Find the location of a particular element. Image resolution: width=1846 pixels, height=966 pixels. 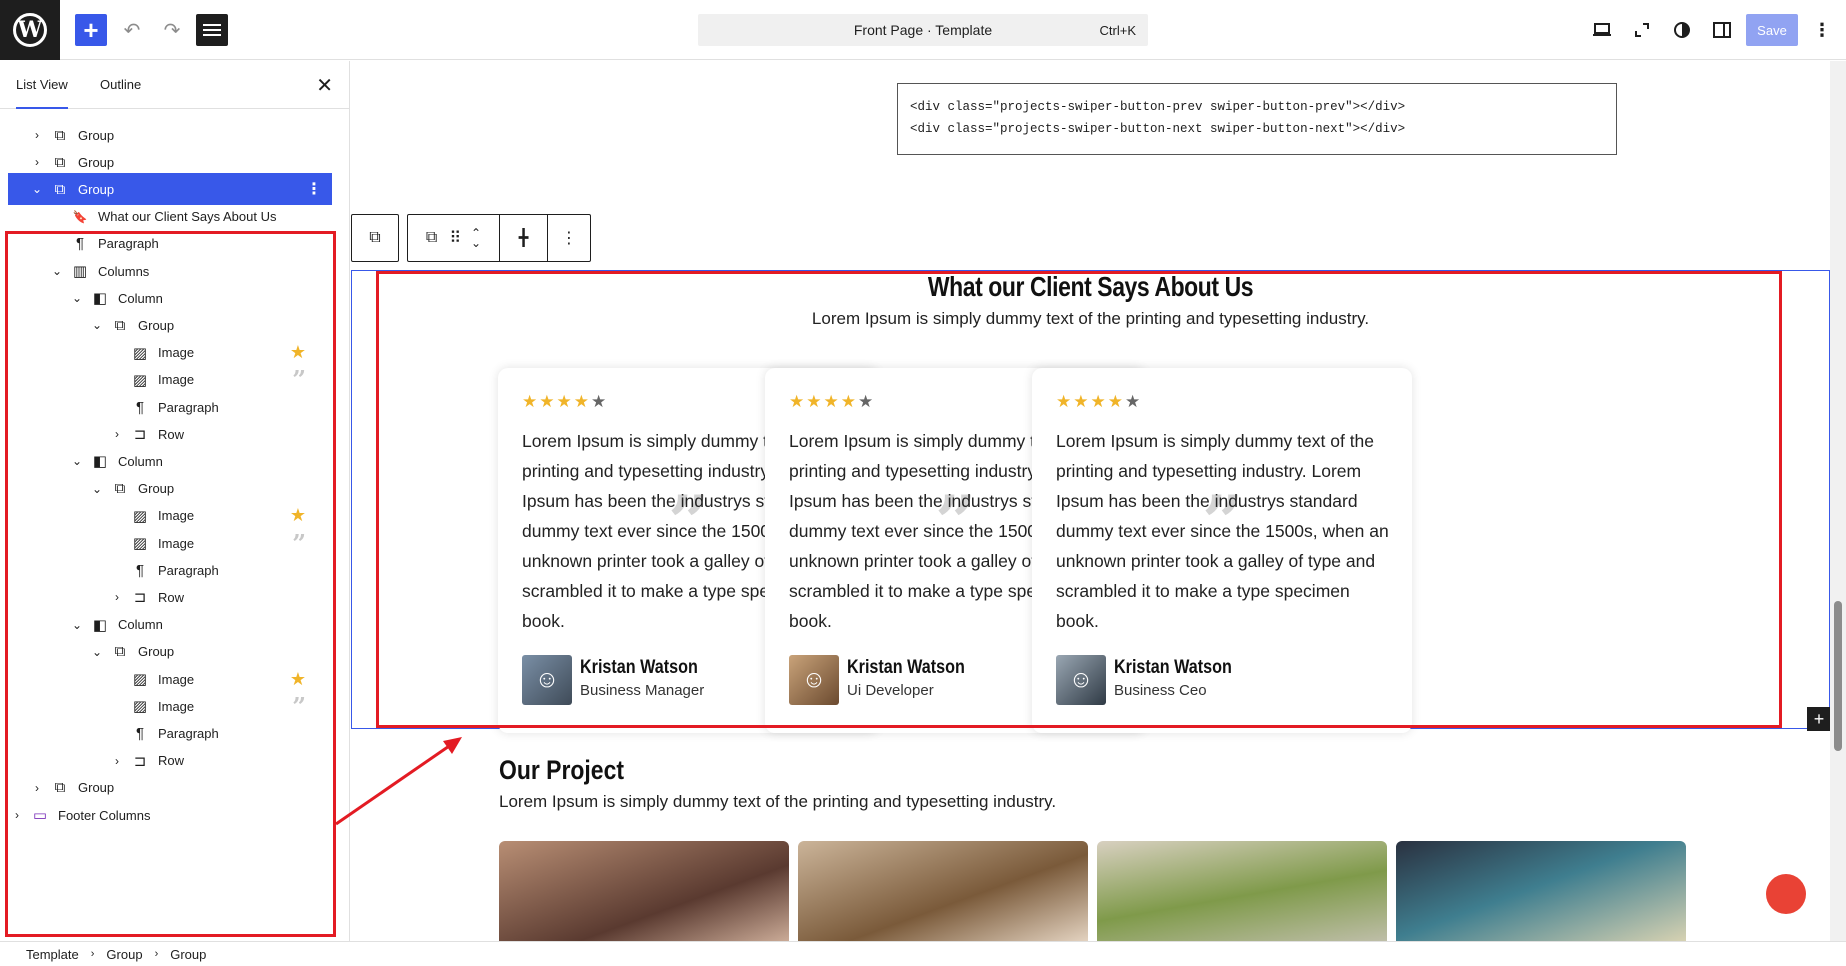

sidebar-tabs: List View Outline ✕ is located at coordinates (174, 85).